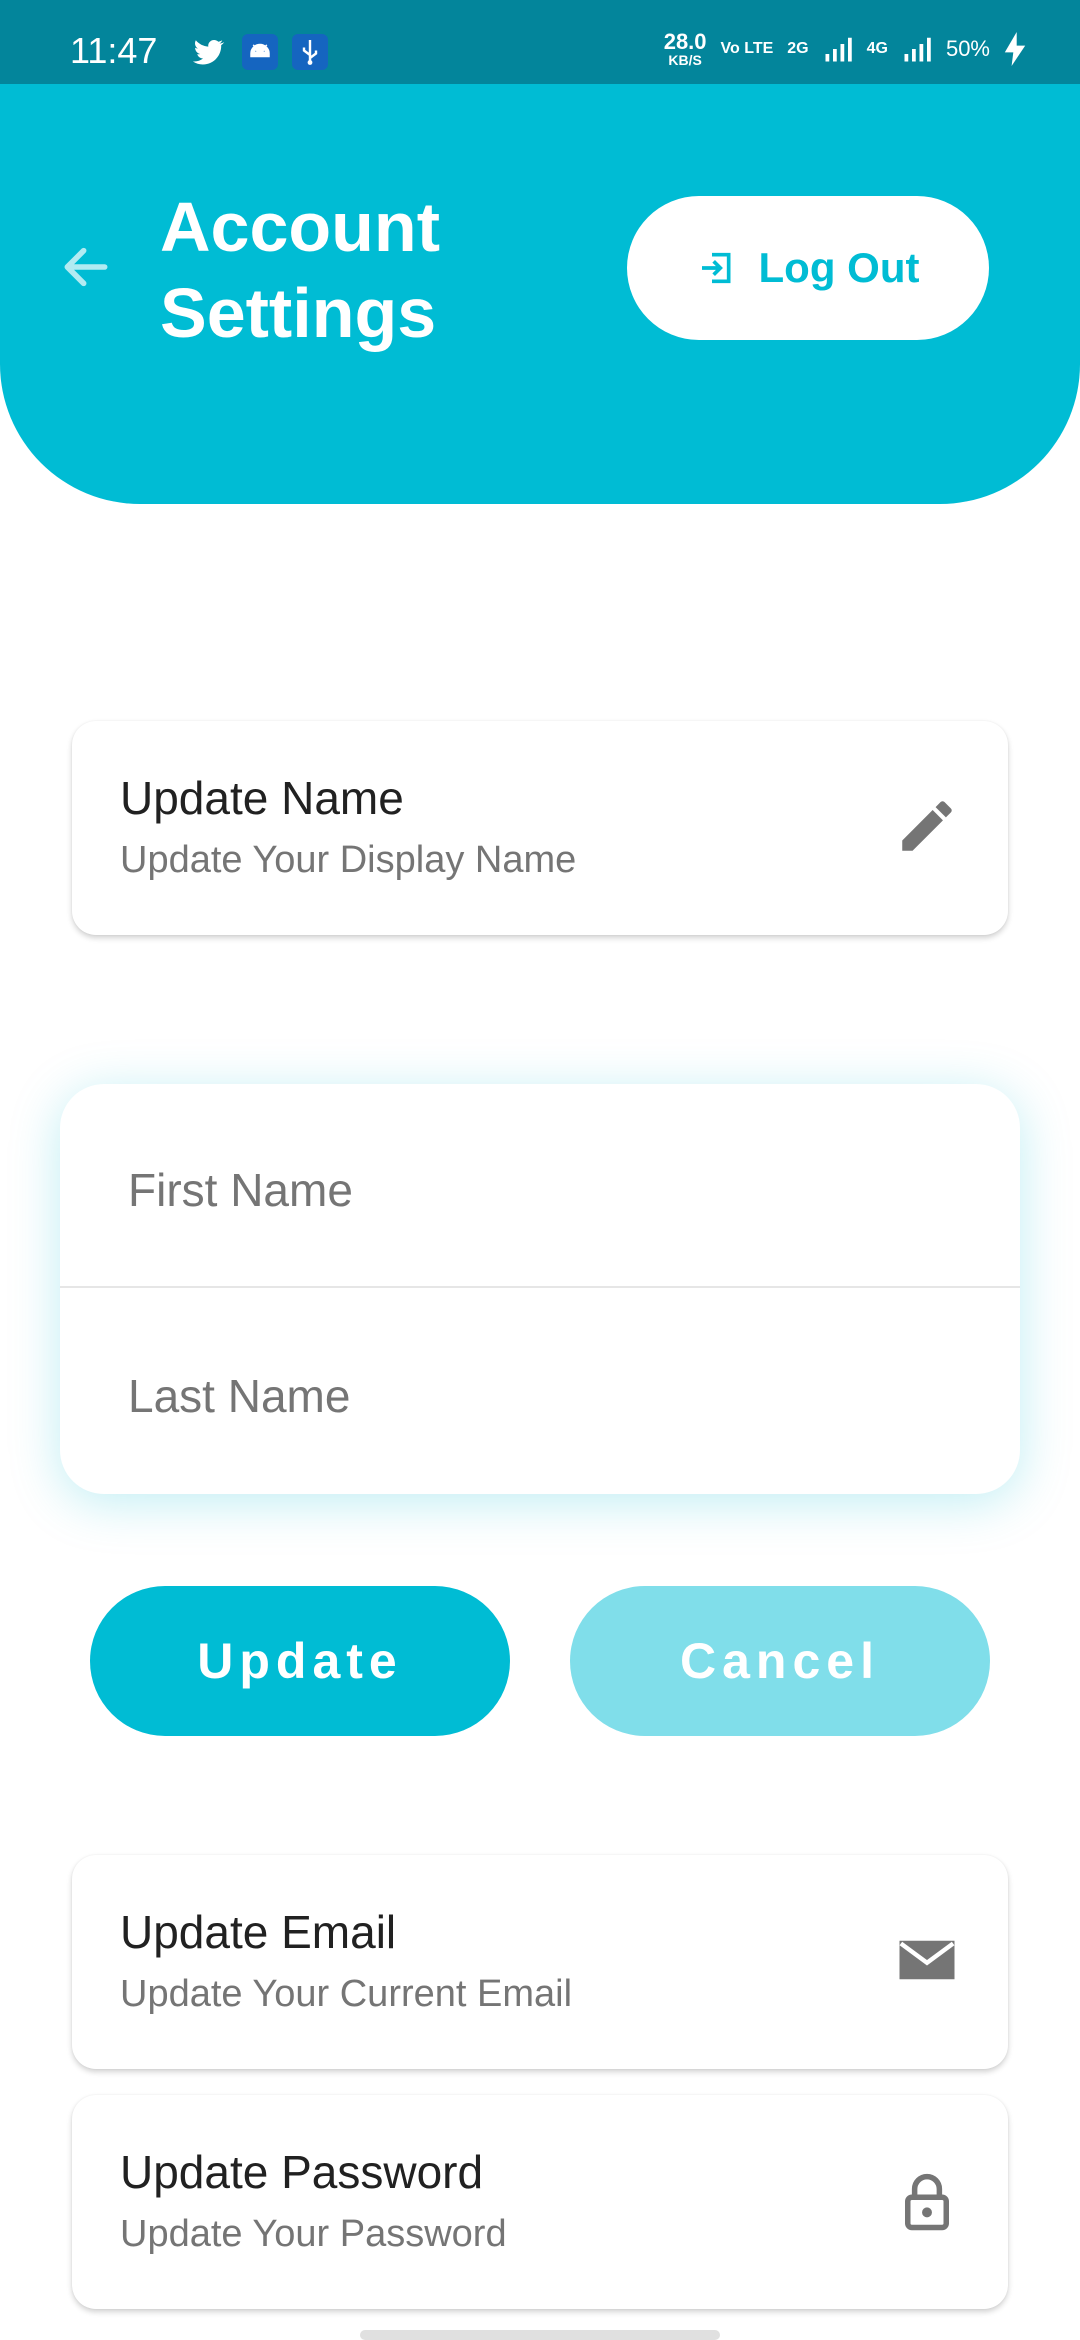 This screenshot has width=1080, height=2340. I want to click on update-email-title: Update Email, so click(258, 1932).